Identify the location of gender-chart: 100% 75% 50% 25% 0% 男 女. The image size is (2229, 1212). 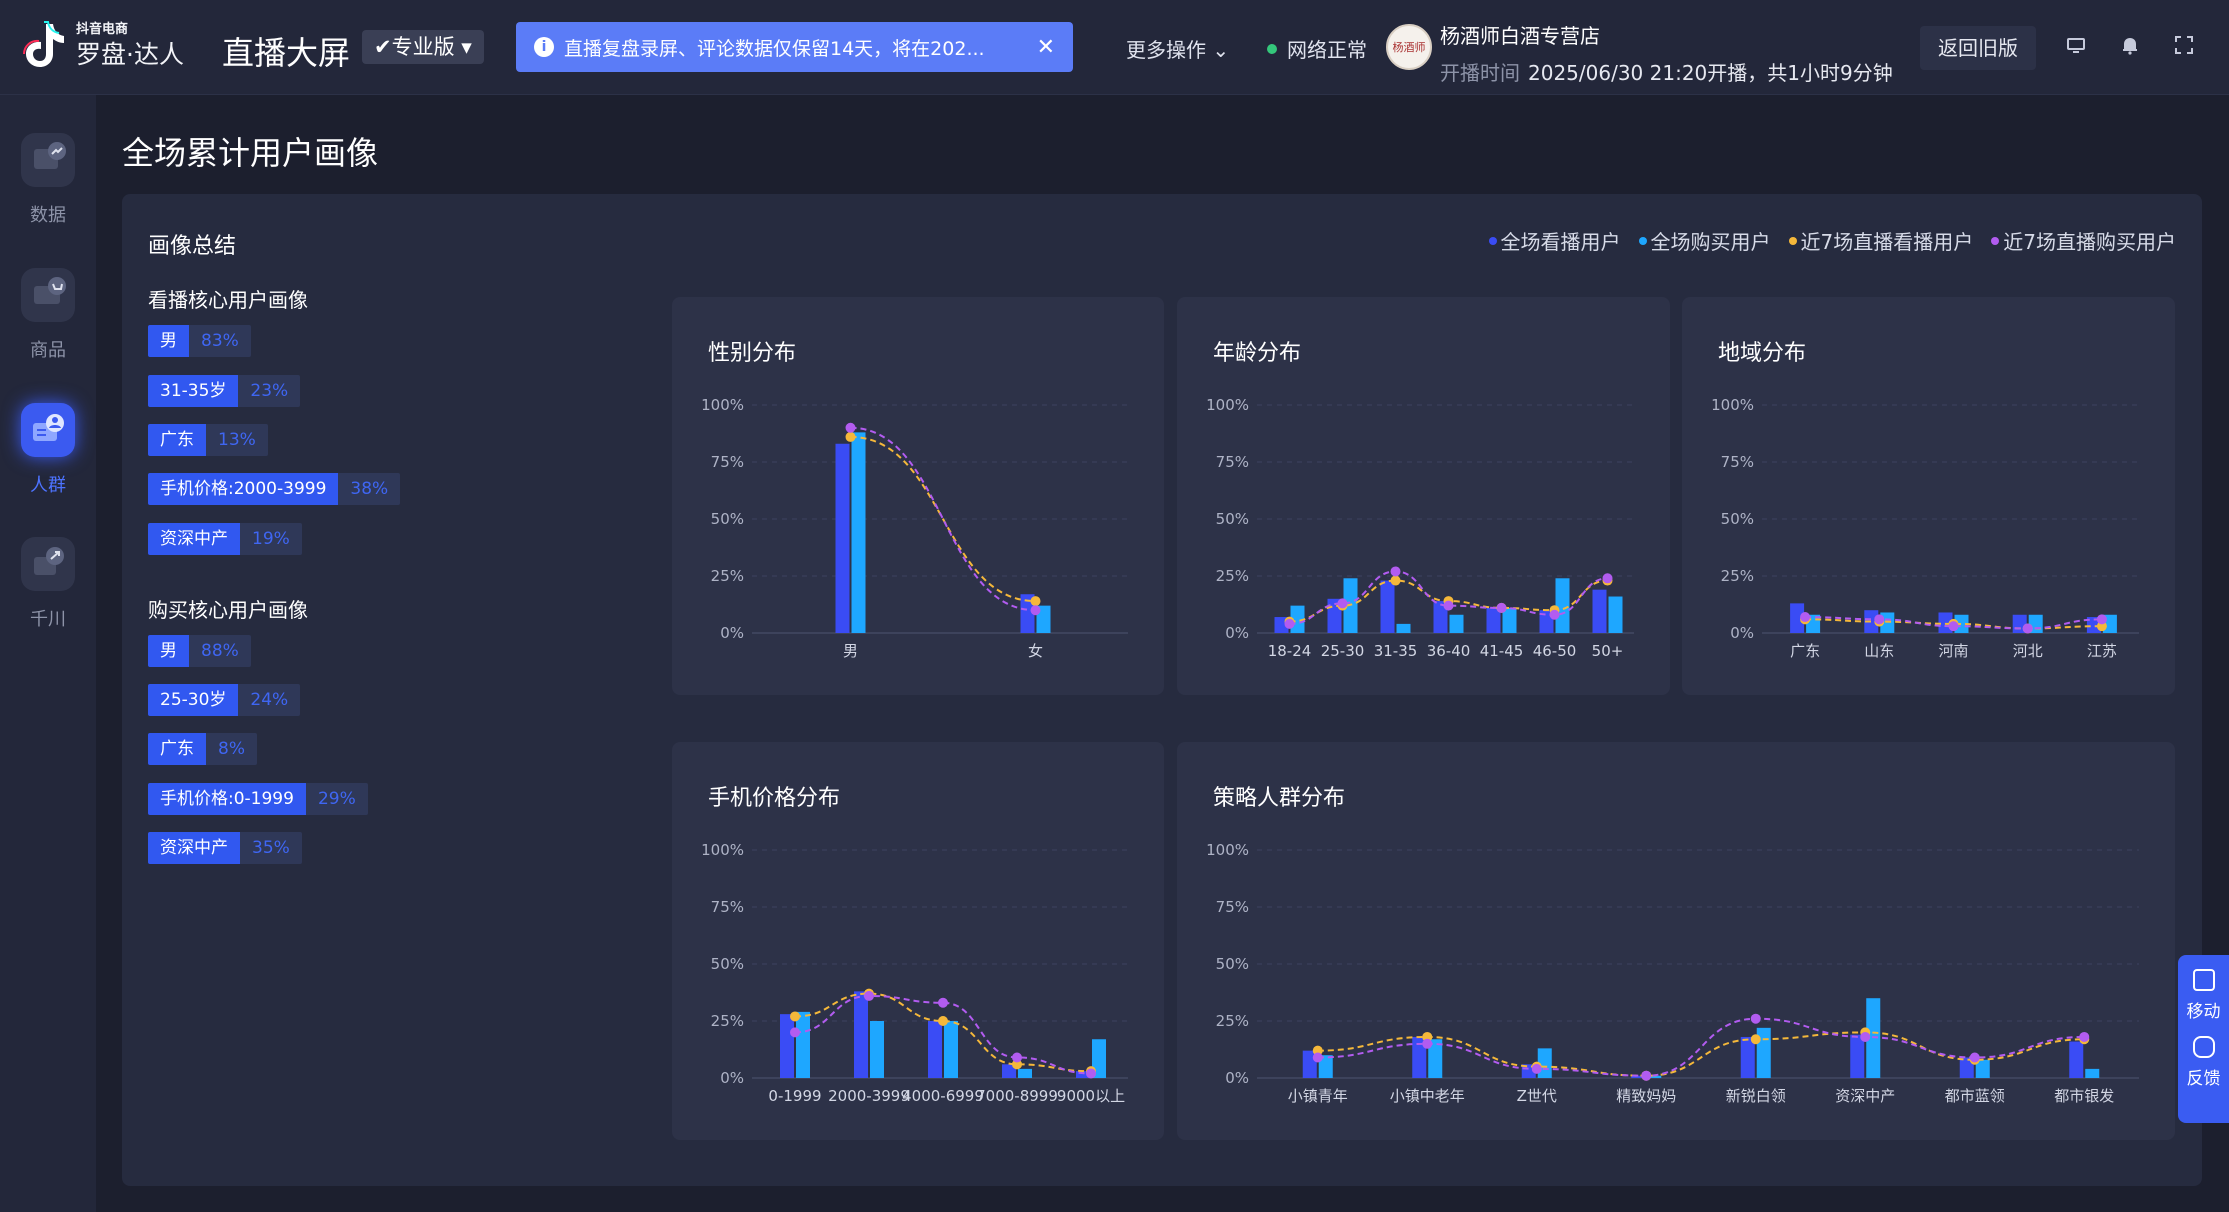
(914, 528).